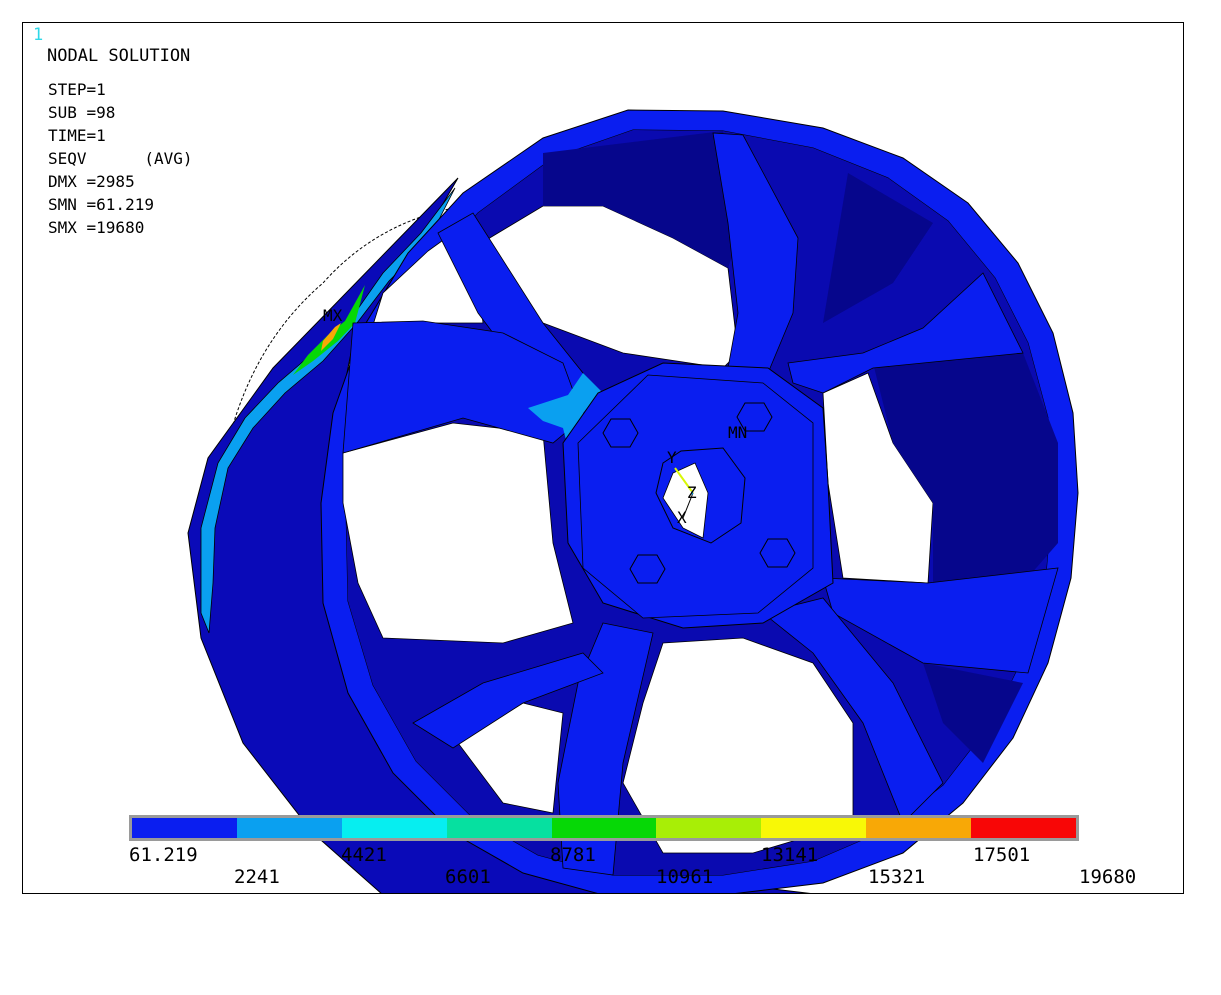  Describe the element at coordinates (685, 877) in the screenshot. I see `legend-label: 10961` at that location.